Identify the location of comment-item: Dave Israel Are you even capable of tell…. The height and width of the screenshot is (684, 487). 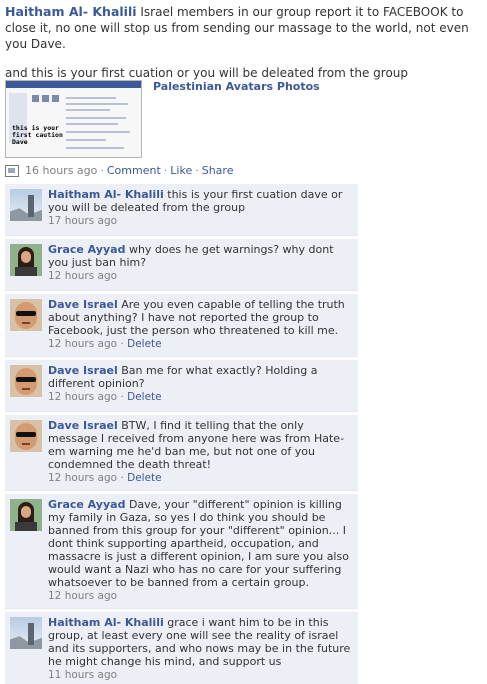
(181, 325).